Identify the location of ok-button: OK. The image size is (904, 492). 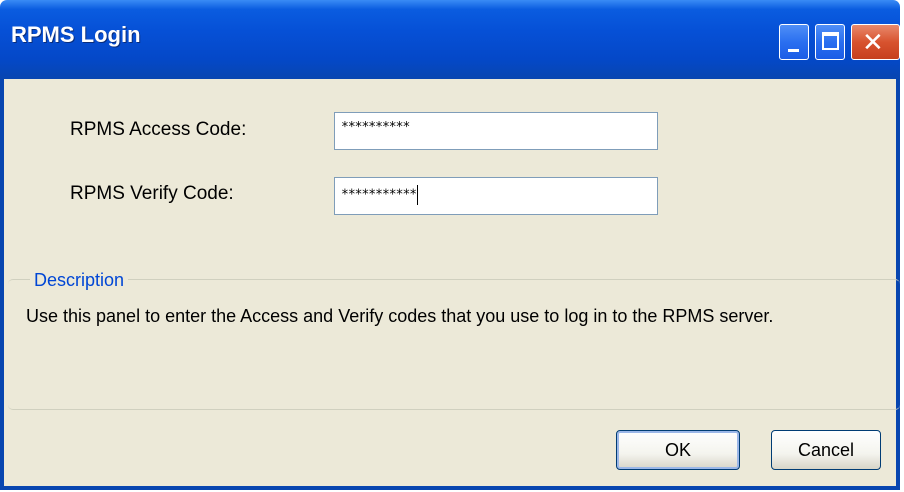
(678, 450).